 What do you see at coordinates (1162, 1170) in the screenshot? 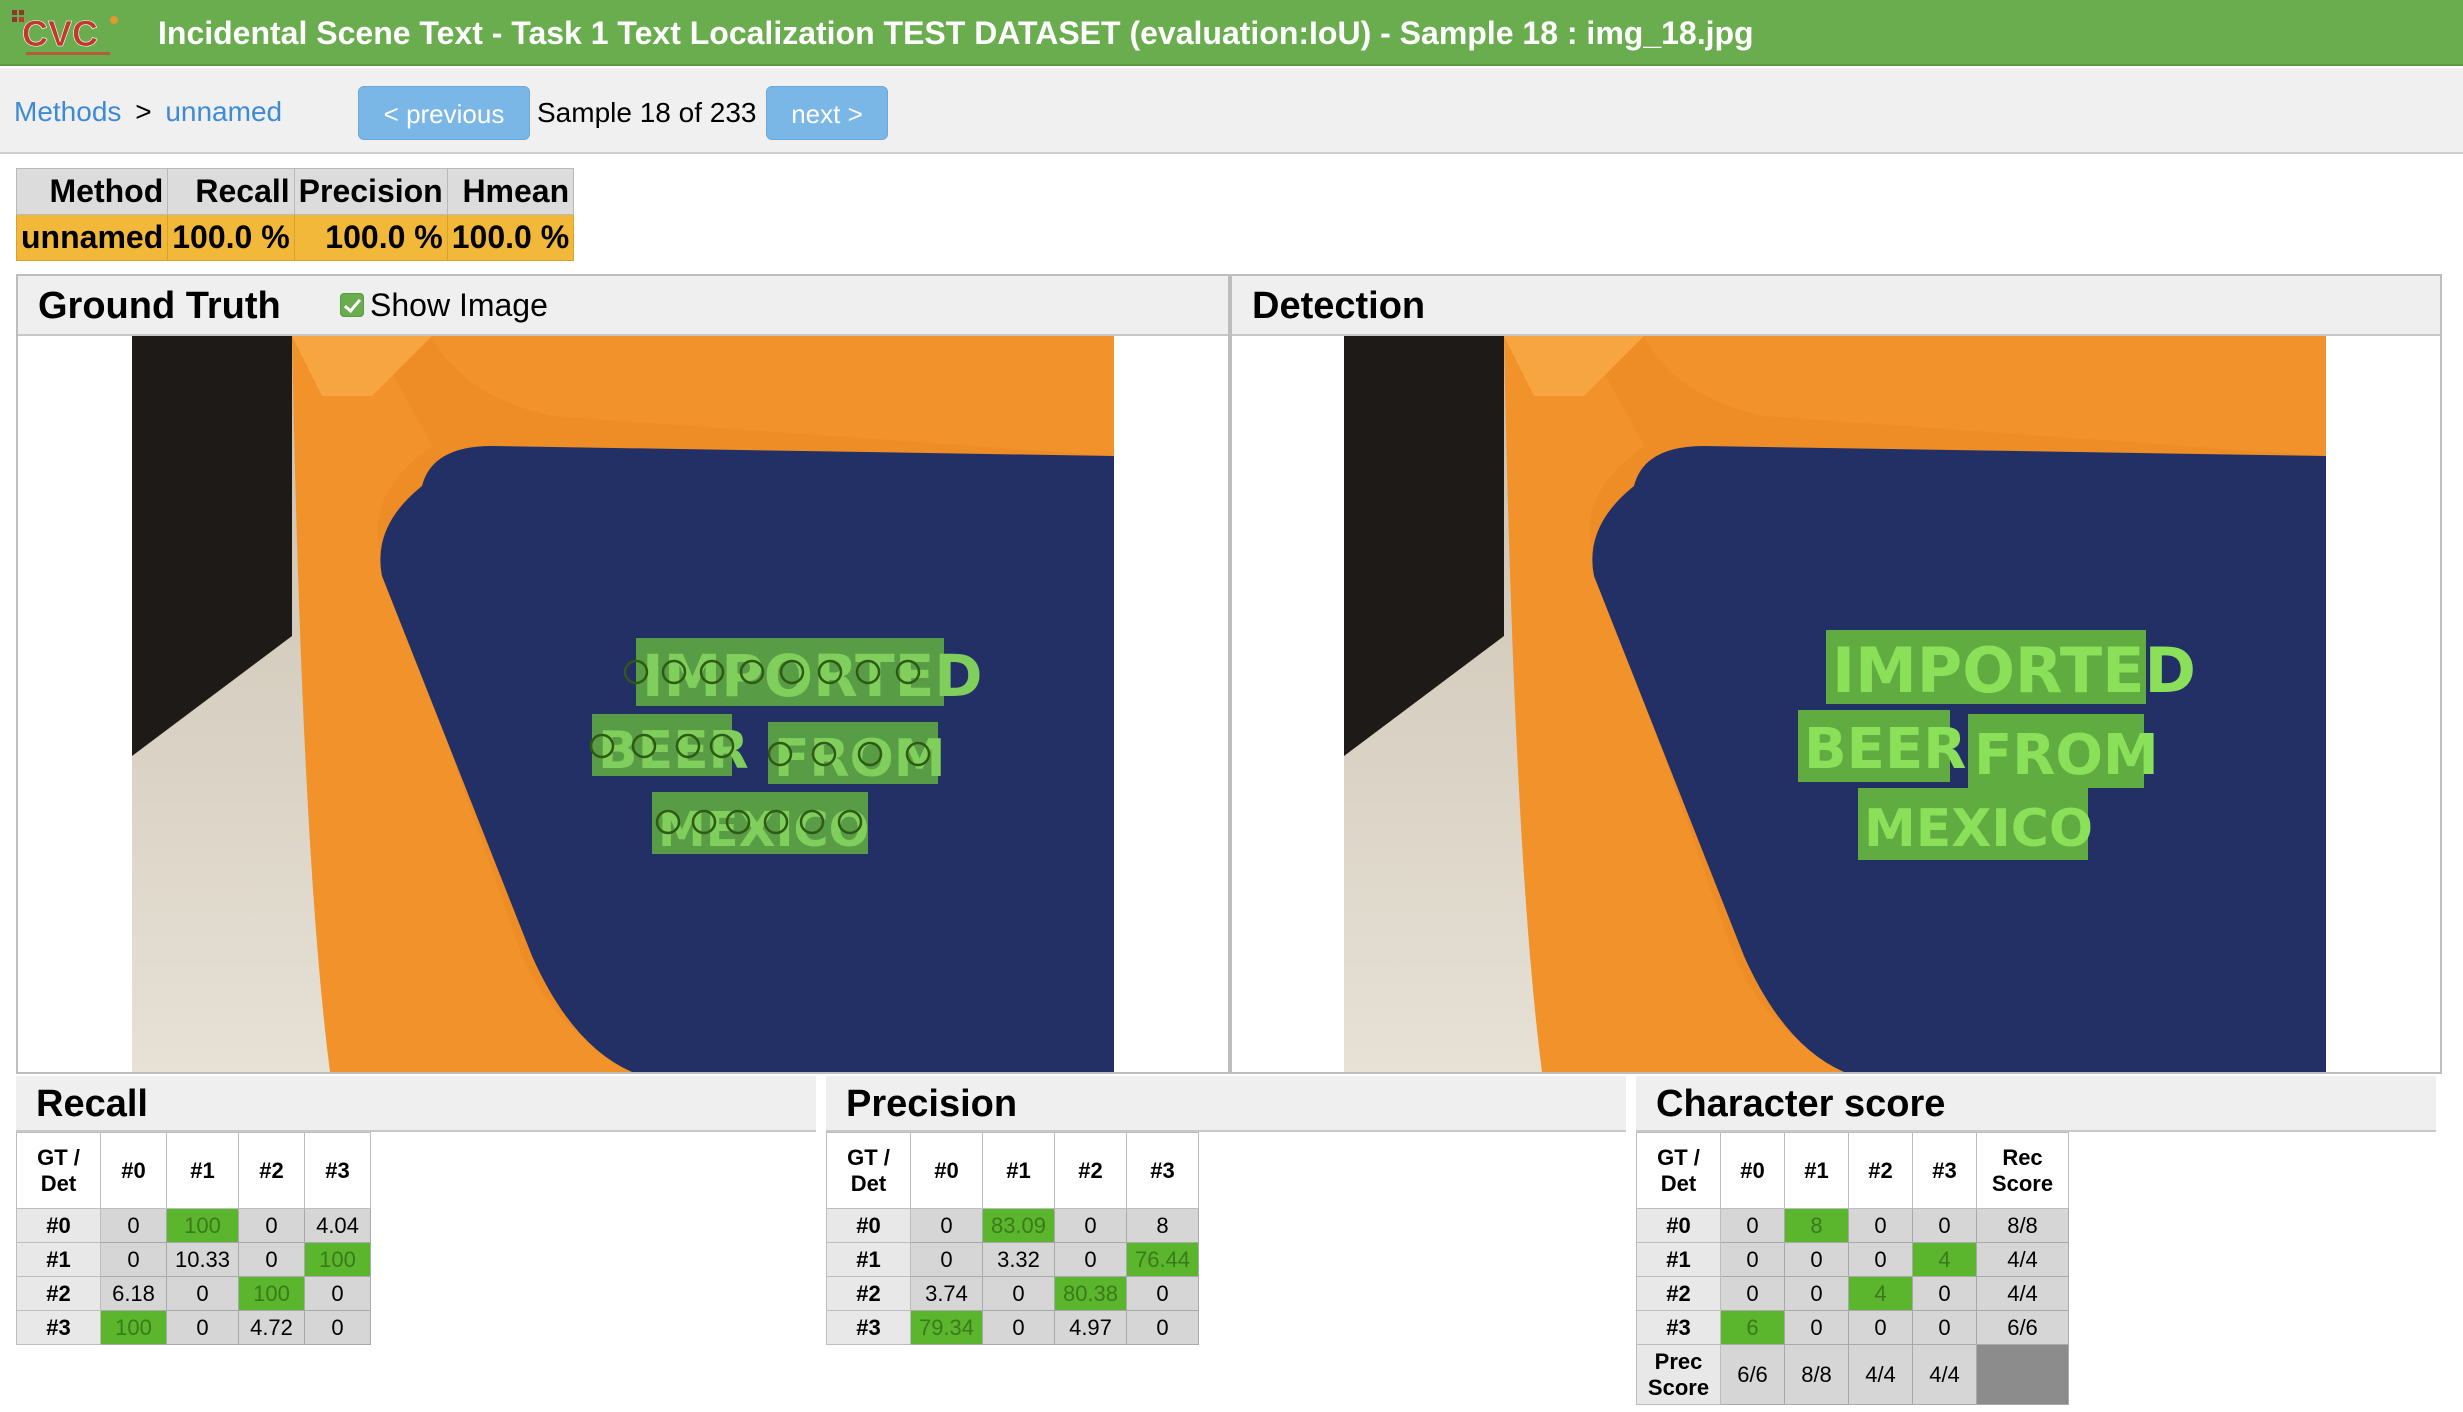
I see `precision-col-header: #3` at bounding box center [1162, 1170].